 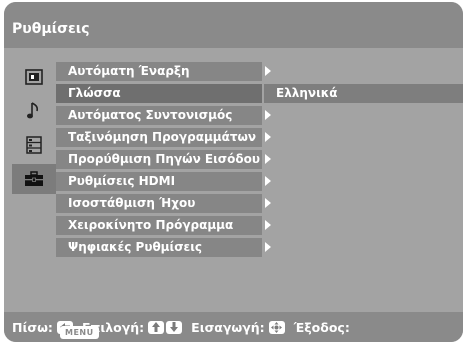 I want to click on category-picture, so click(x=34, y=77).